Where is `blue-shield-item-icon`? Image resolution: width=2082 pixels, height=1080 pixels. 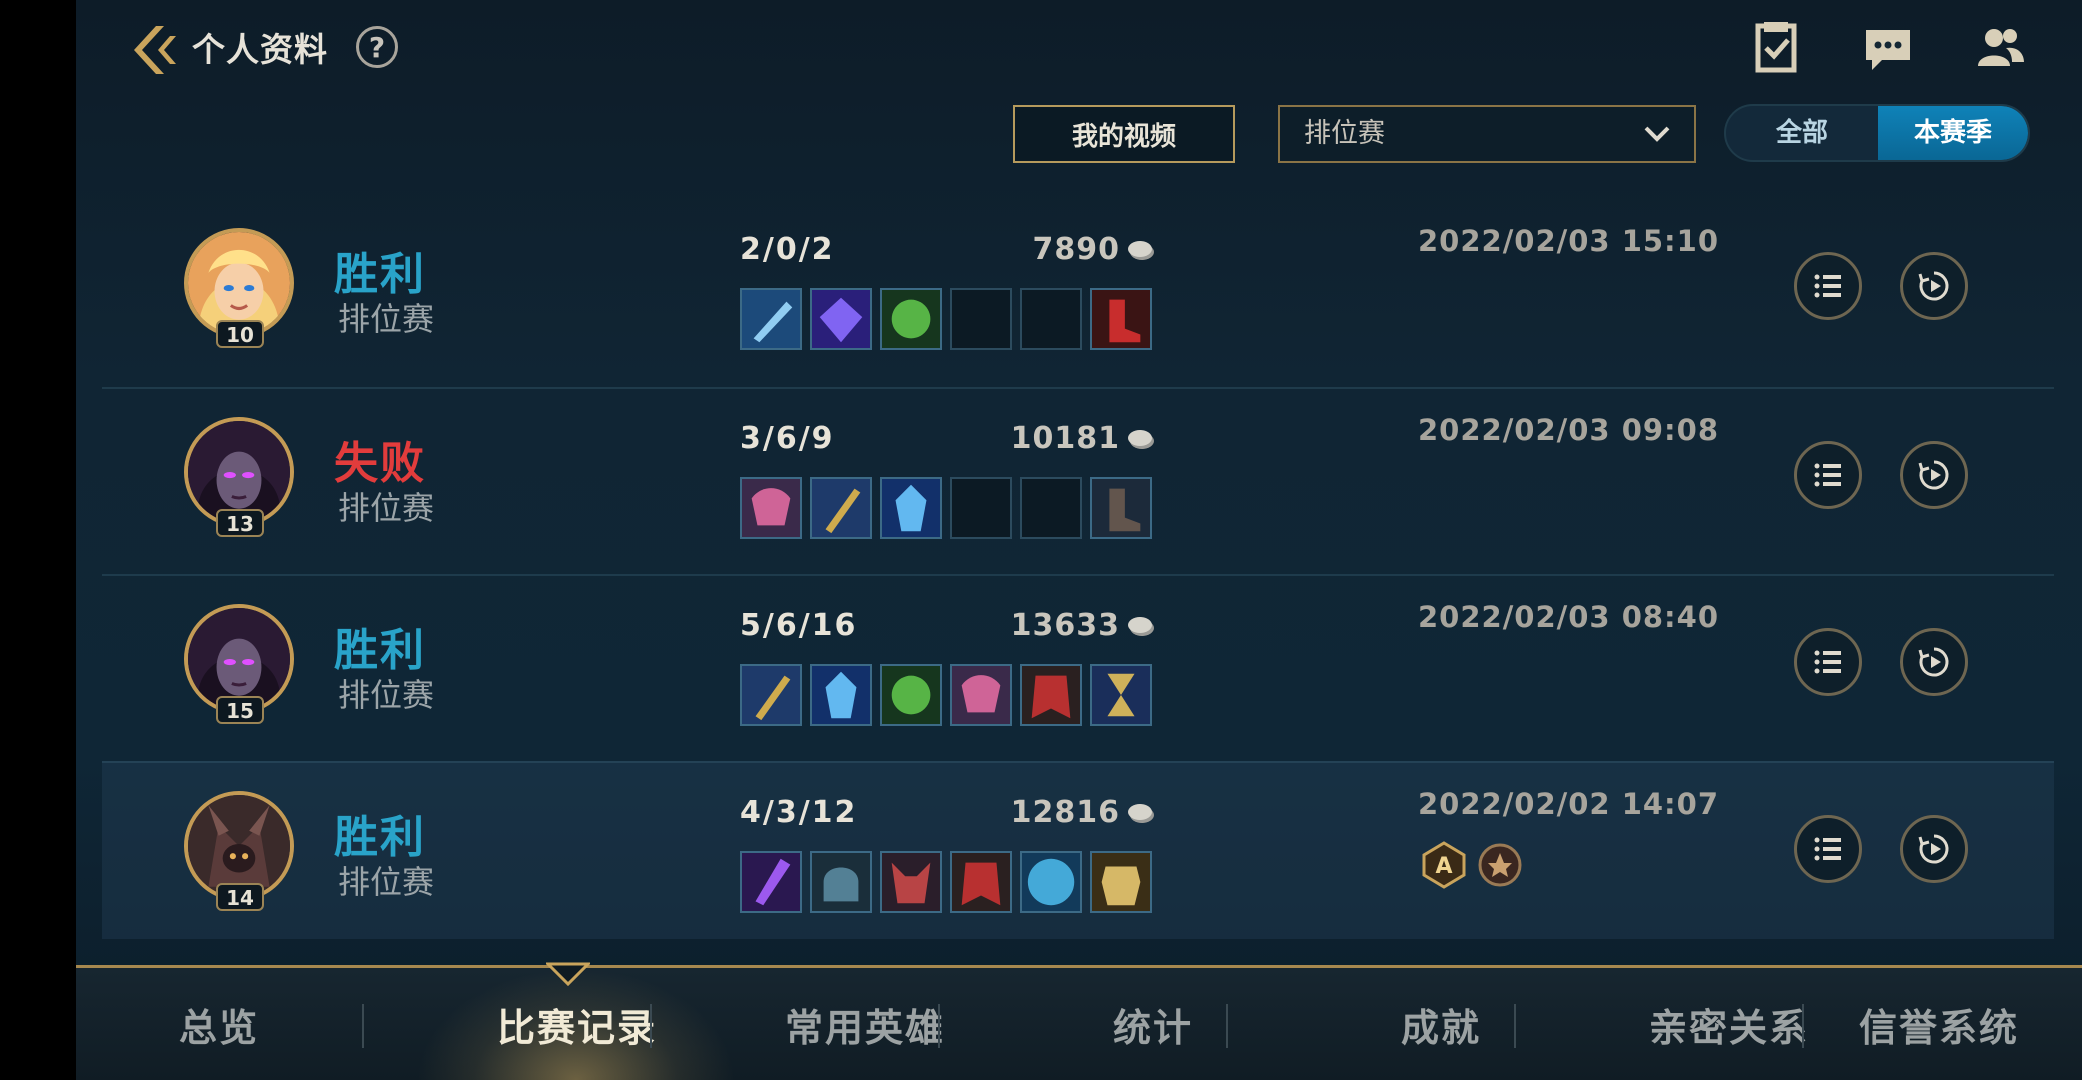 blue-shield-item-icon is located at coordinates (1051, 882).